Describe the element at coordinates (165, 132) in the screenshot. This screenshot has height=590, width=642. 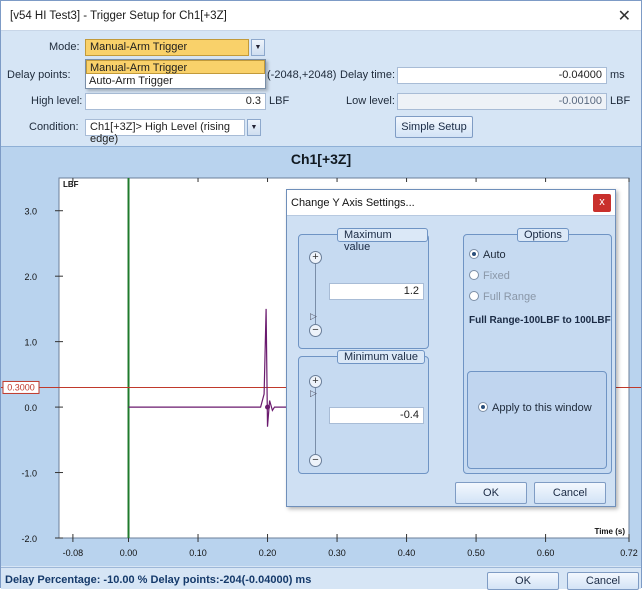
I see `condition-select: Ch1[+3Z]> High Level (rising edge)` at that location.